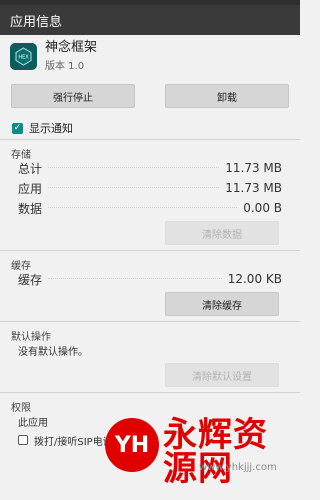  I want to click on storage-row-total: 总计 11.73 MB, so click(150, 168).